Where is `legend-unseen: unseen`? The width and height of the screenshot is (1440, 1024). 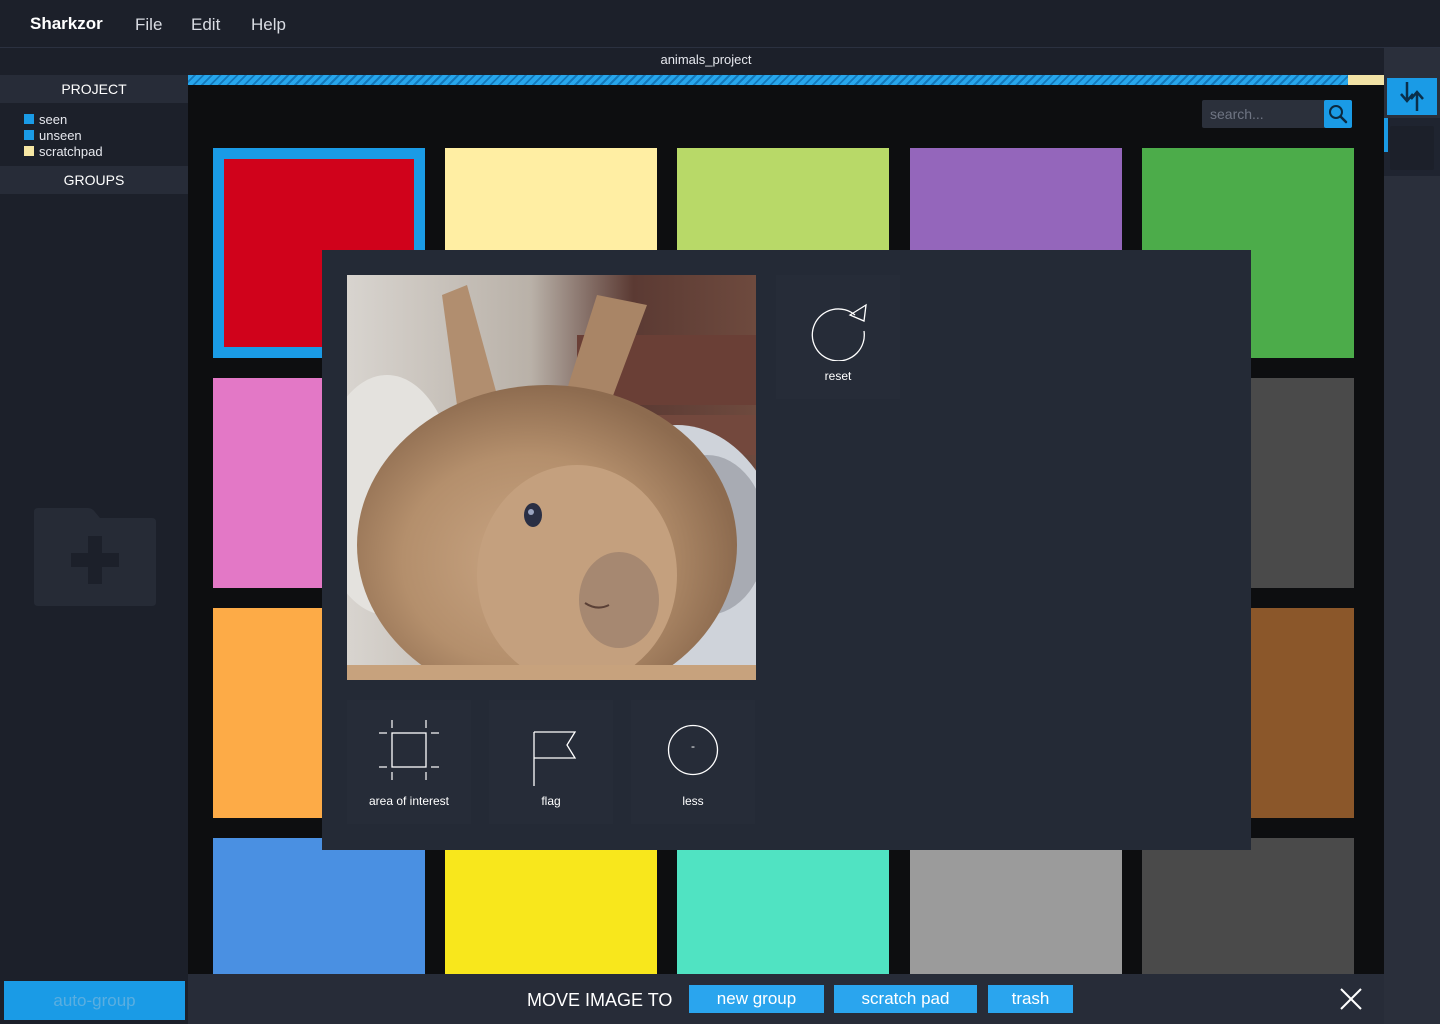
legend-unseen: unseen is located at coordinates (53, 135).